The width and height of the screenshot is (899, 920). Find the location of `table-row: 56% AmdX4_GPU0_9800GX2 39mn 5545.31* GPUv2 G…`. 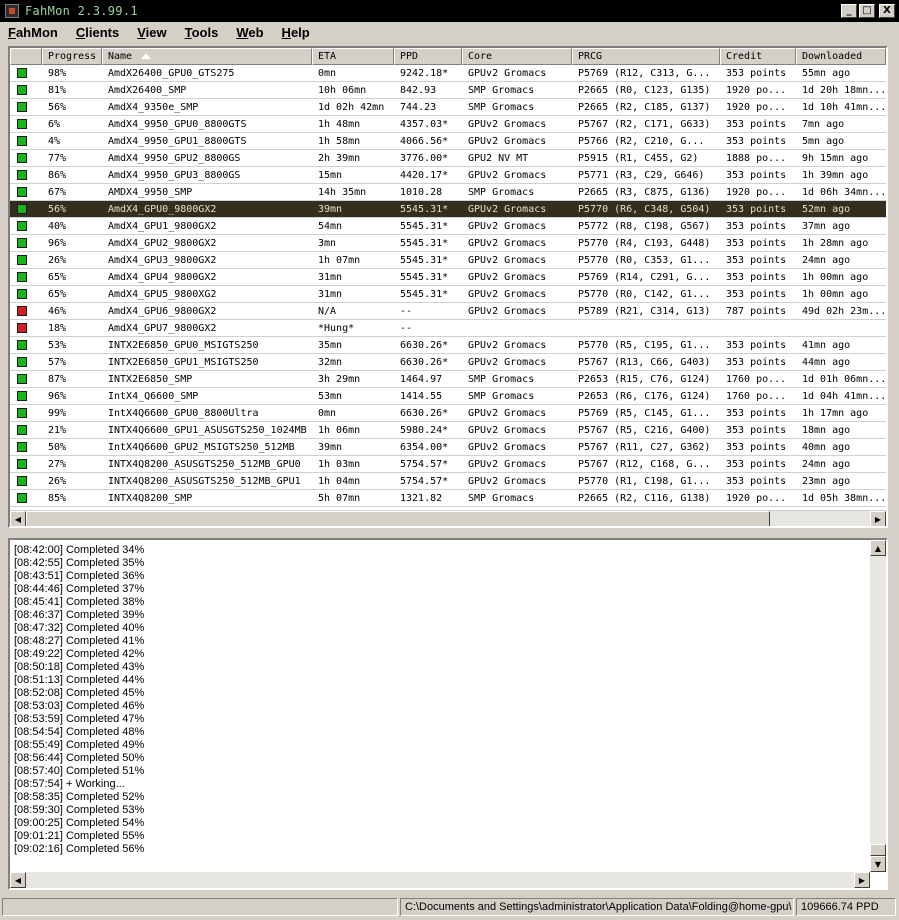

table-row: 56% AmdX4_GPU0_9800GX2 39mn 5545.31* GPUv2 G… is located at coordinates (448, 209).